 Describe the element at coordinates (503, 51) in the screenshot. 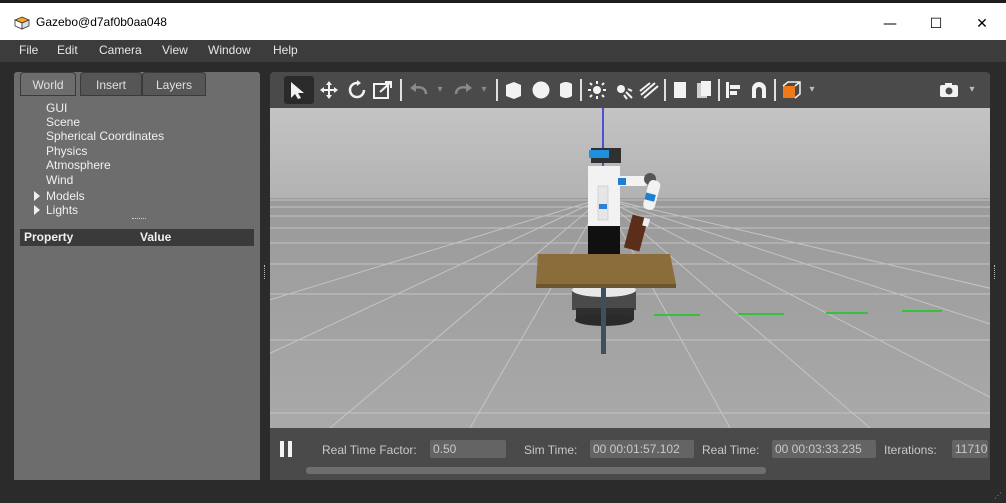

I see `menu-bar: File Edit Camera View Window Help` at that location.